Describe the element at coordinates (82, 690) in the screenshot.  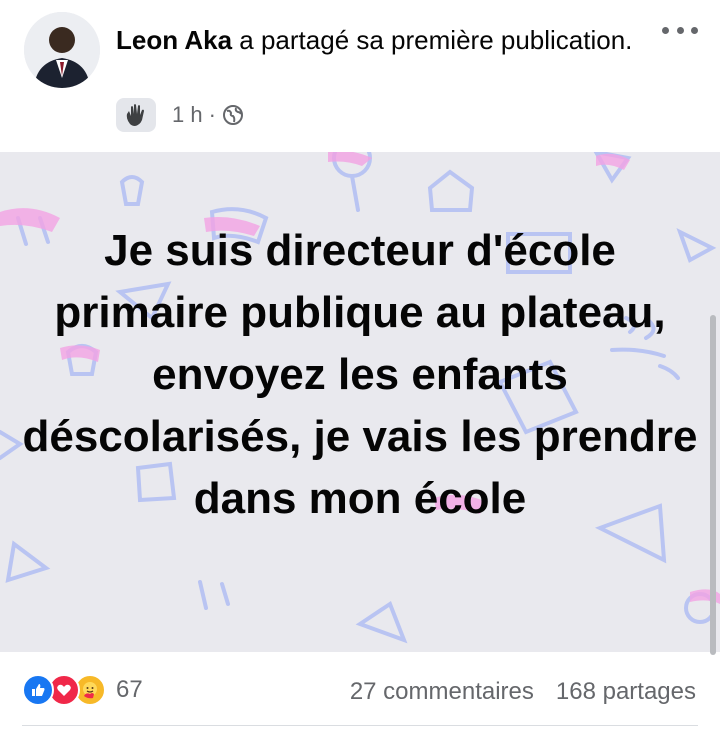
I see `reactions-summary: 67` at that location.